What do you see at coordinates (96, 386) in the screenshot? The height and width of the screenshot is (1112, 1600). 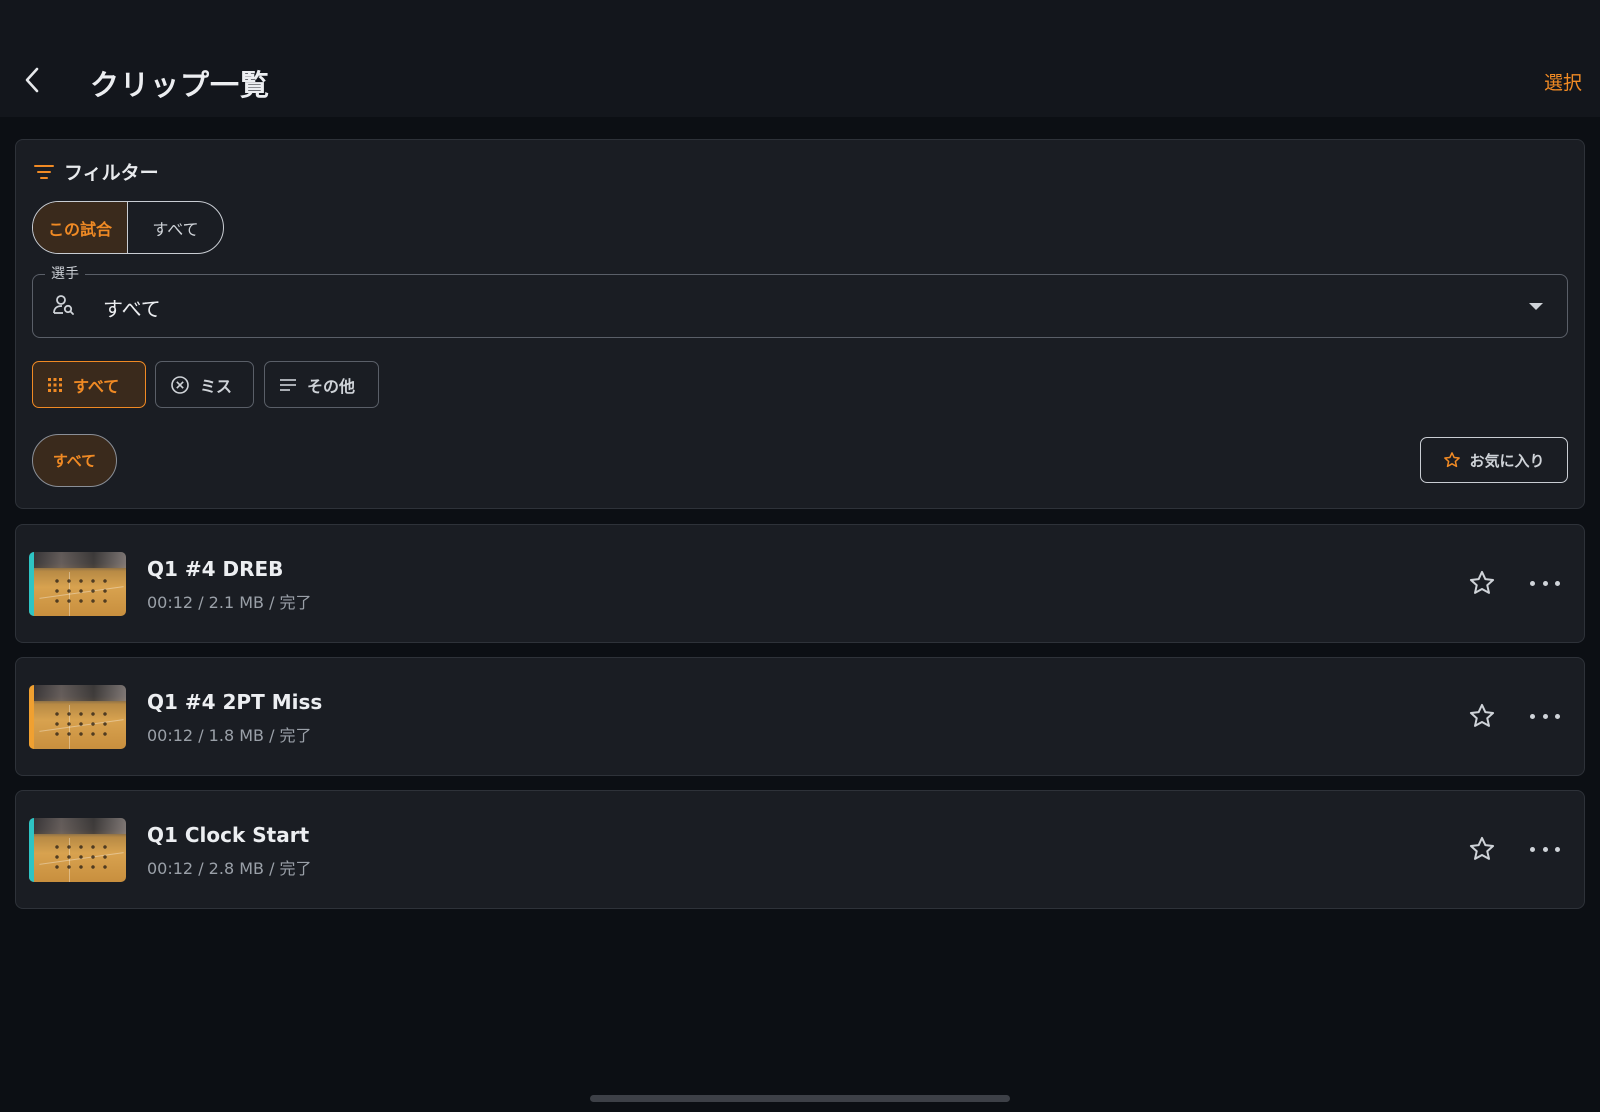 I see `type-chip-label: すべて` at bounding box center [96, 386].